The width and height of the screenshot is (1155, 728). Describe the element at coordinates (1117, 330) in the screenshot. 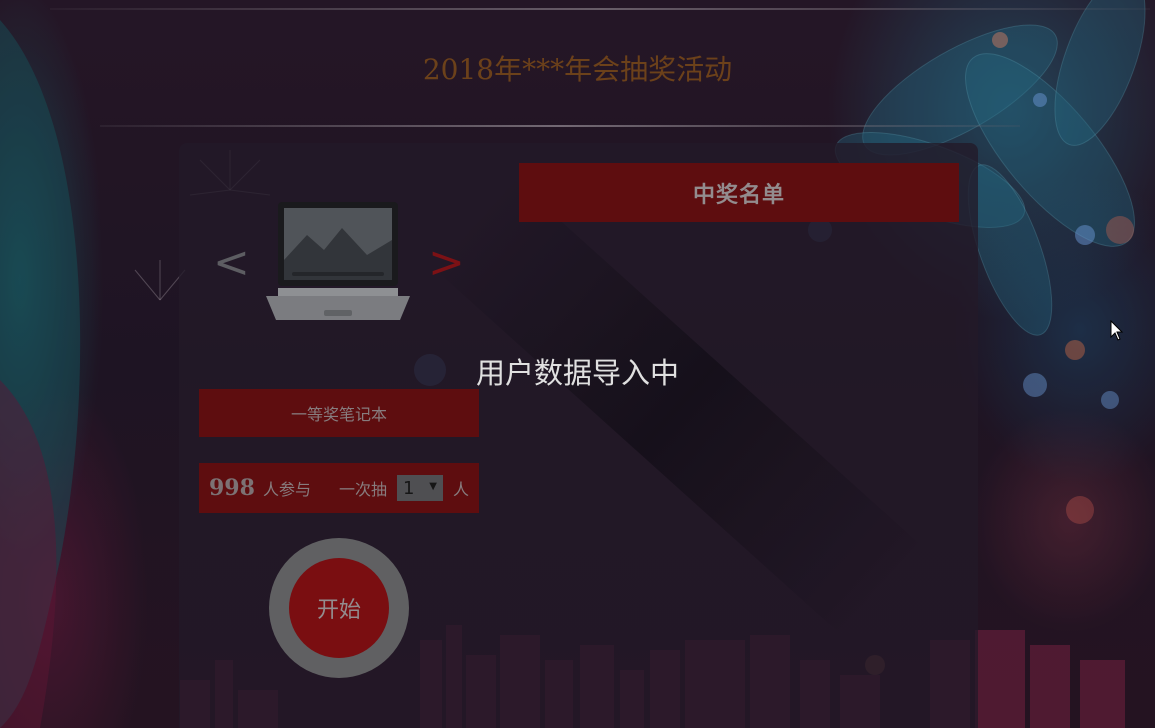

I see `mouse-cursor-icon` at that location.